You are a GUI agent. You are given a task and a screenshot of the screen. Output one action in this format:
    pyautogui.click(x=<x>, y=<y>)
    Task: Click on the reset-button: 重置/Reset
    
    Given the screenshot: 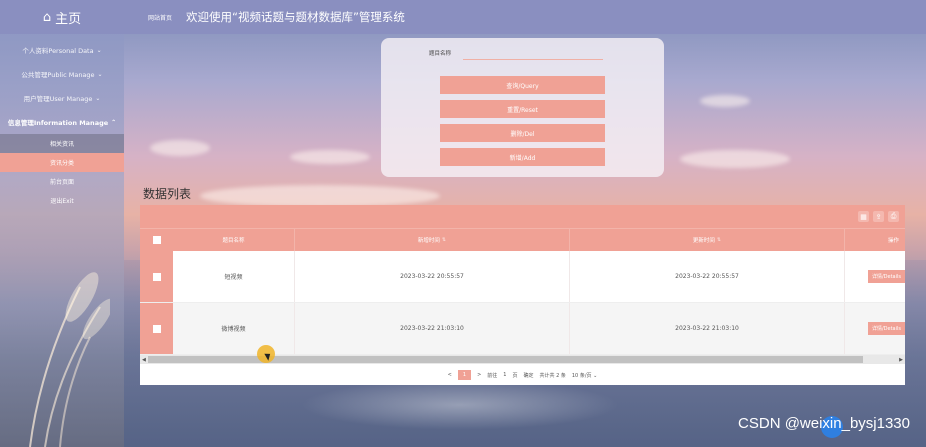 What is the action you would take?
    pyautogui.click(x=522, y=109)
    